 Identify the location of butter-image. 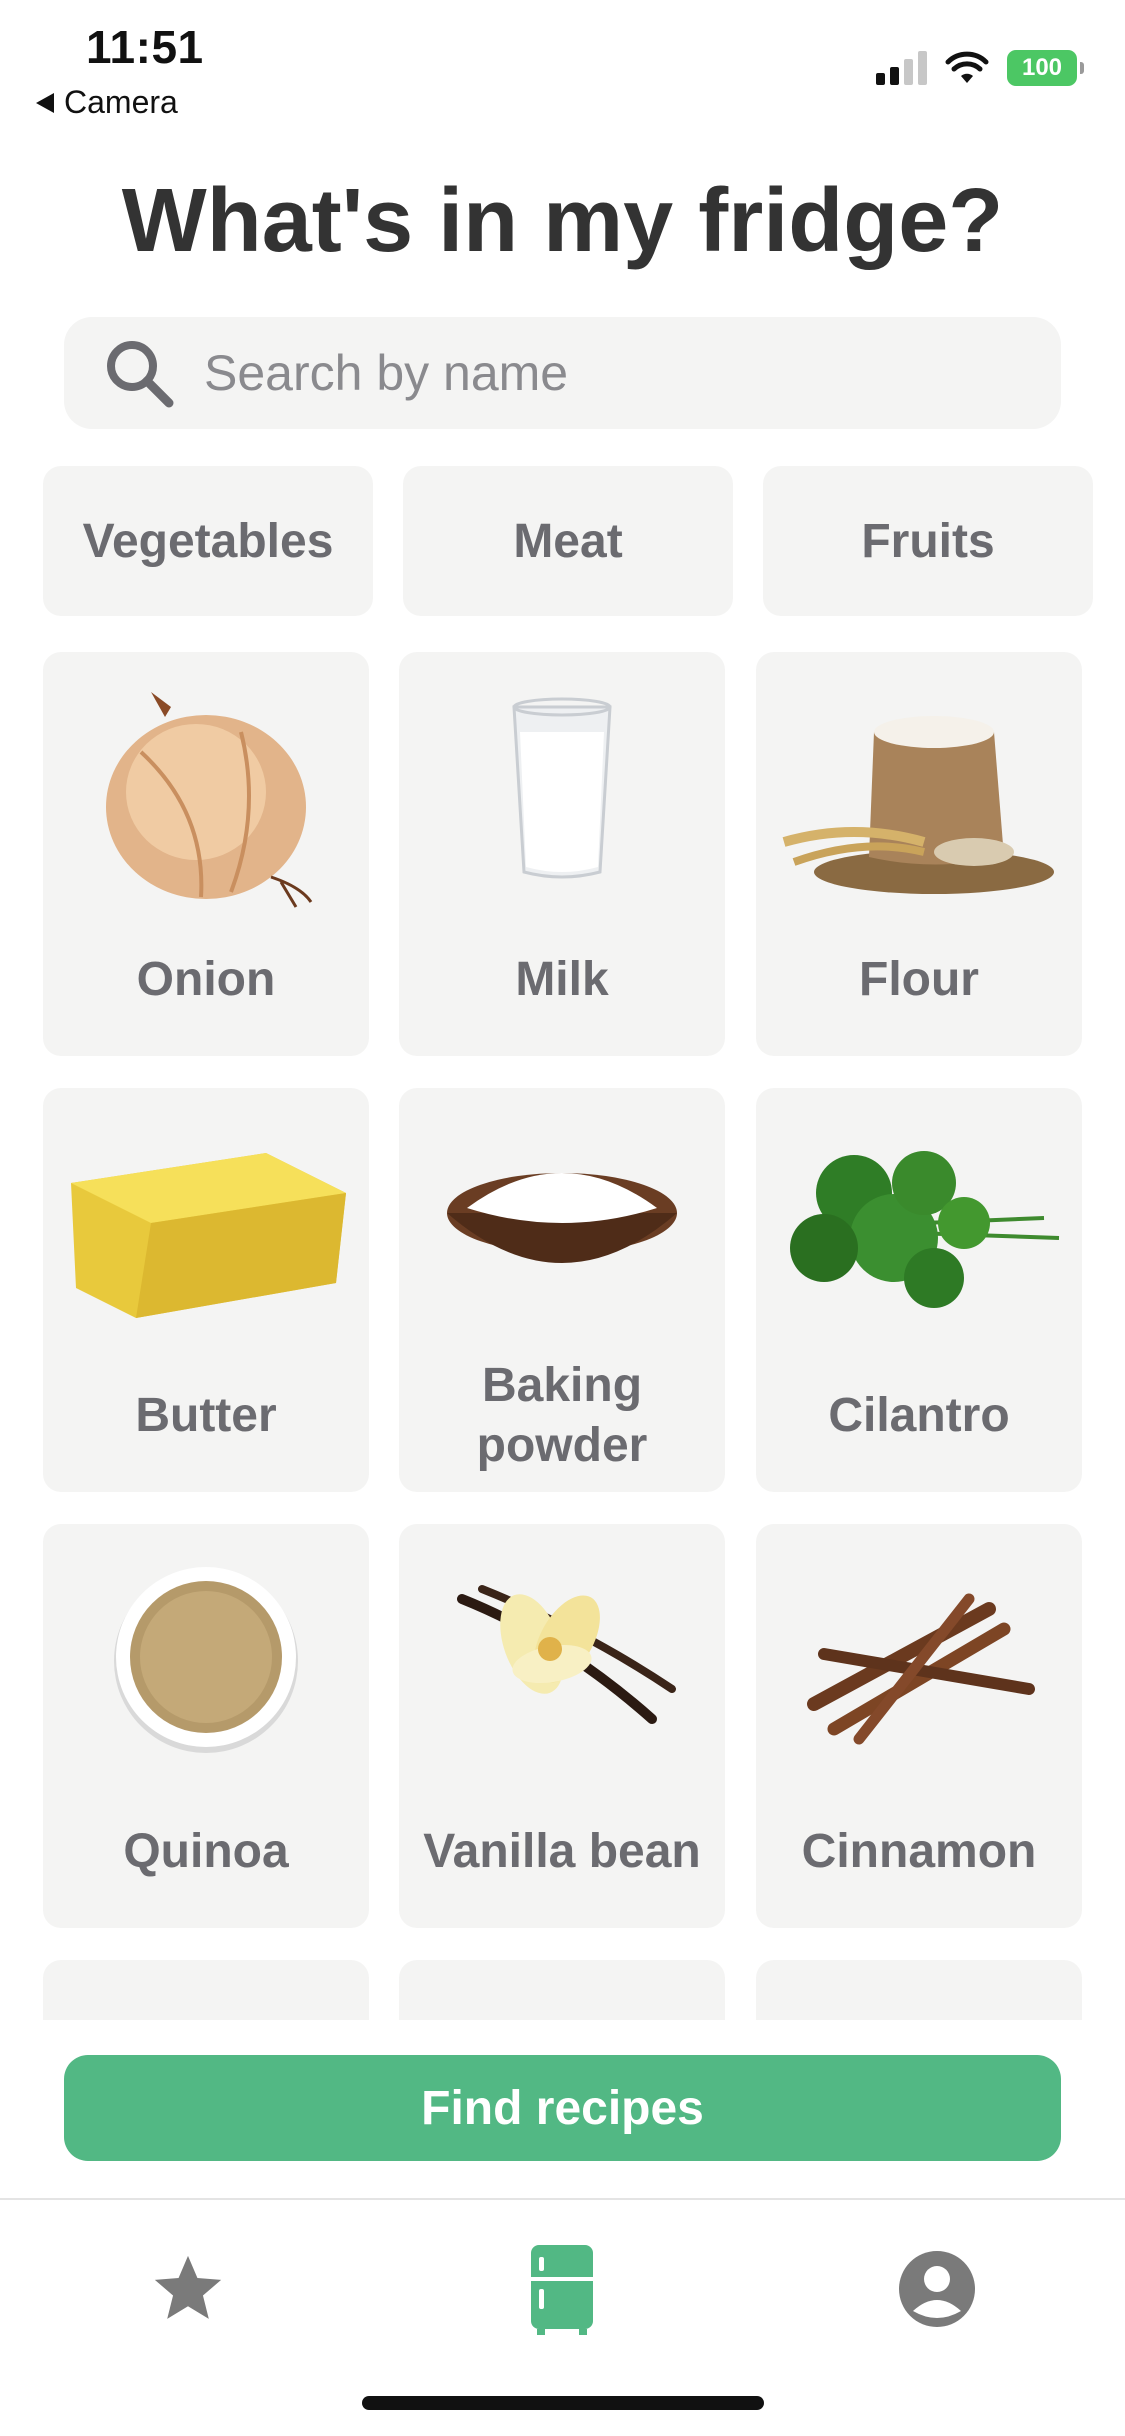
(206, 1223).